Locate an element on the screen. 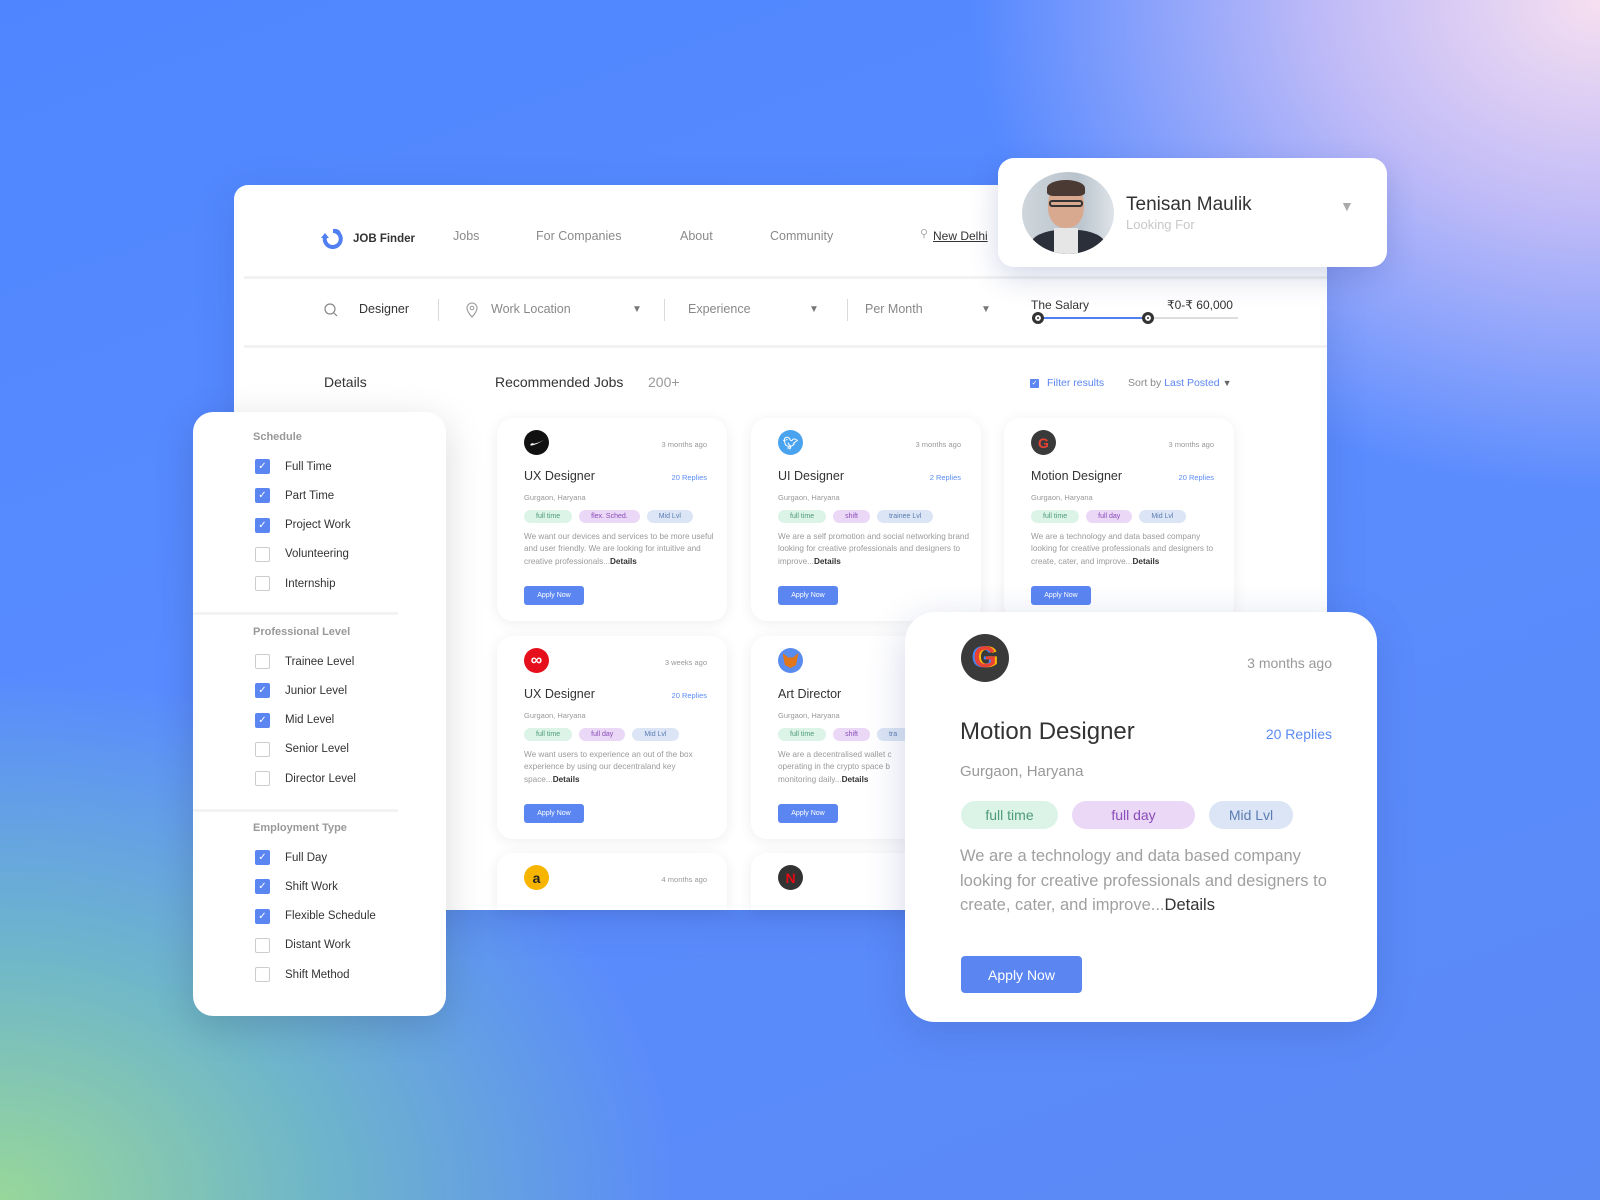  location-link: New Delhi is located at coordinates (960, 236).